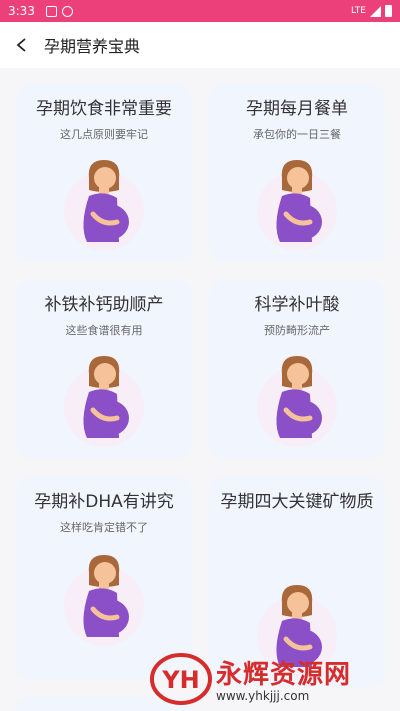 The height and width of the screenshot is (711, 400). I want to click on battery-icon, so click(388, 11).